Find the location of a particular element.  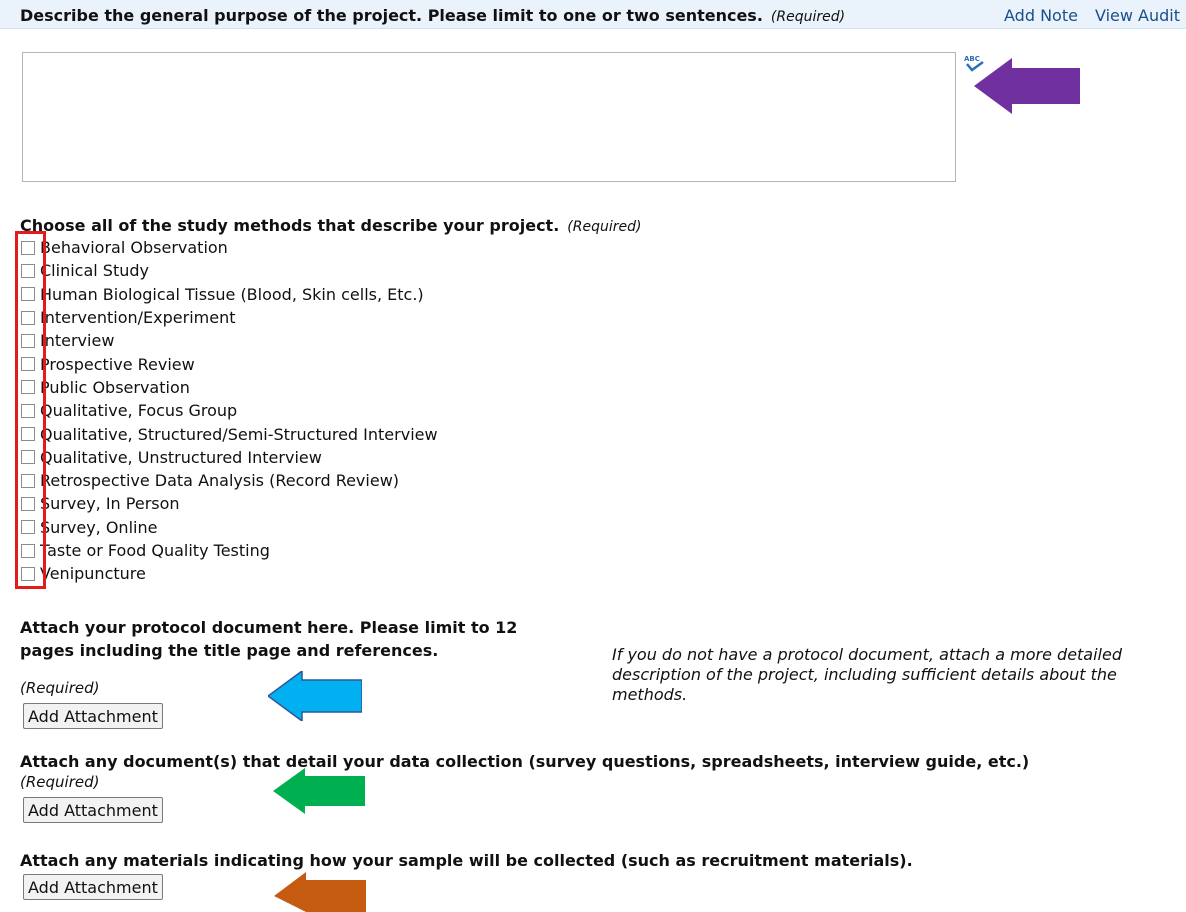

method-option: Venipuncture is located at coordinates (229, 573).